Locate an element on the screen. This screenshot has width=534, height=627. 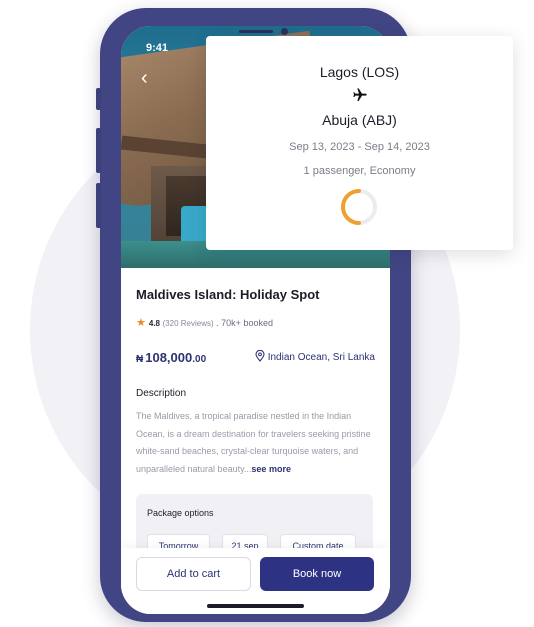
price-main: 108,000 is located at coordinates (169, 357).